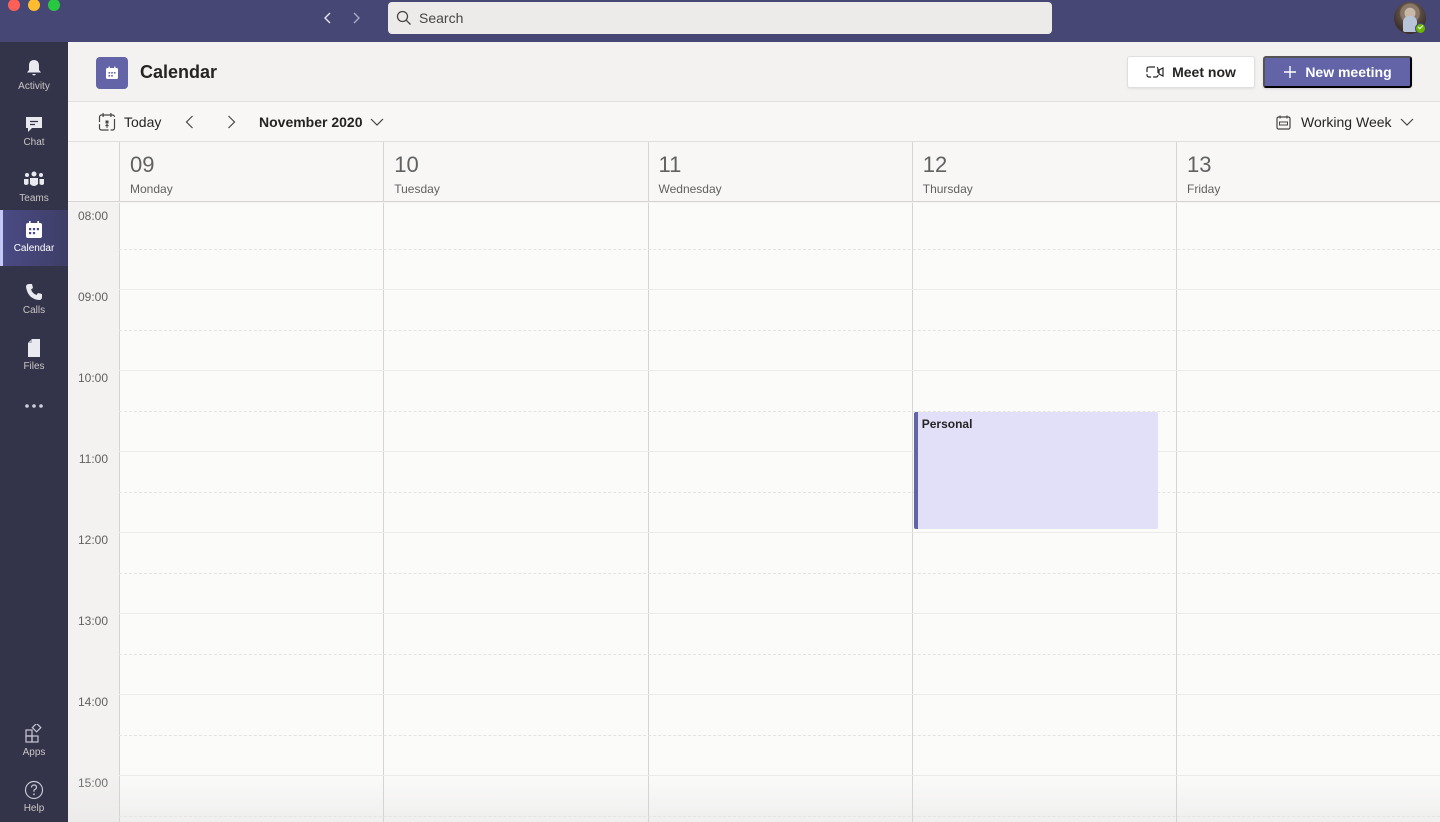  I want to click on title-bar, so click(720, 21).